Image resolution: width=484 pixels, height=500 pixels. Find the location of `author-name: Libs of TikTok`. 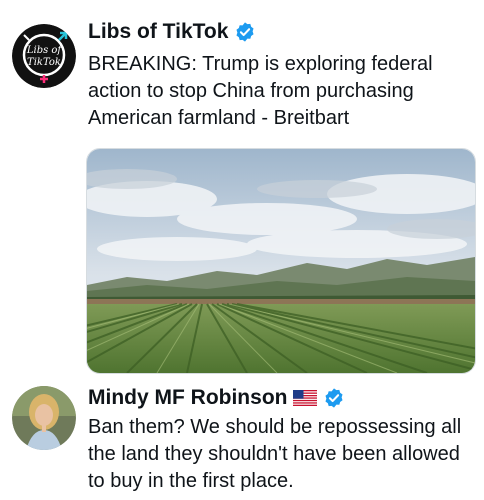

author-name: Libs of TikTok is located at coordinates (158, 32).